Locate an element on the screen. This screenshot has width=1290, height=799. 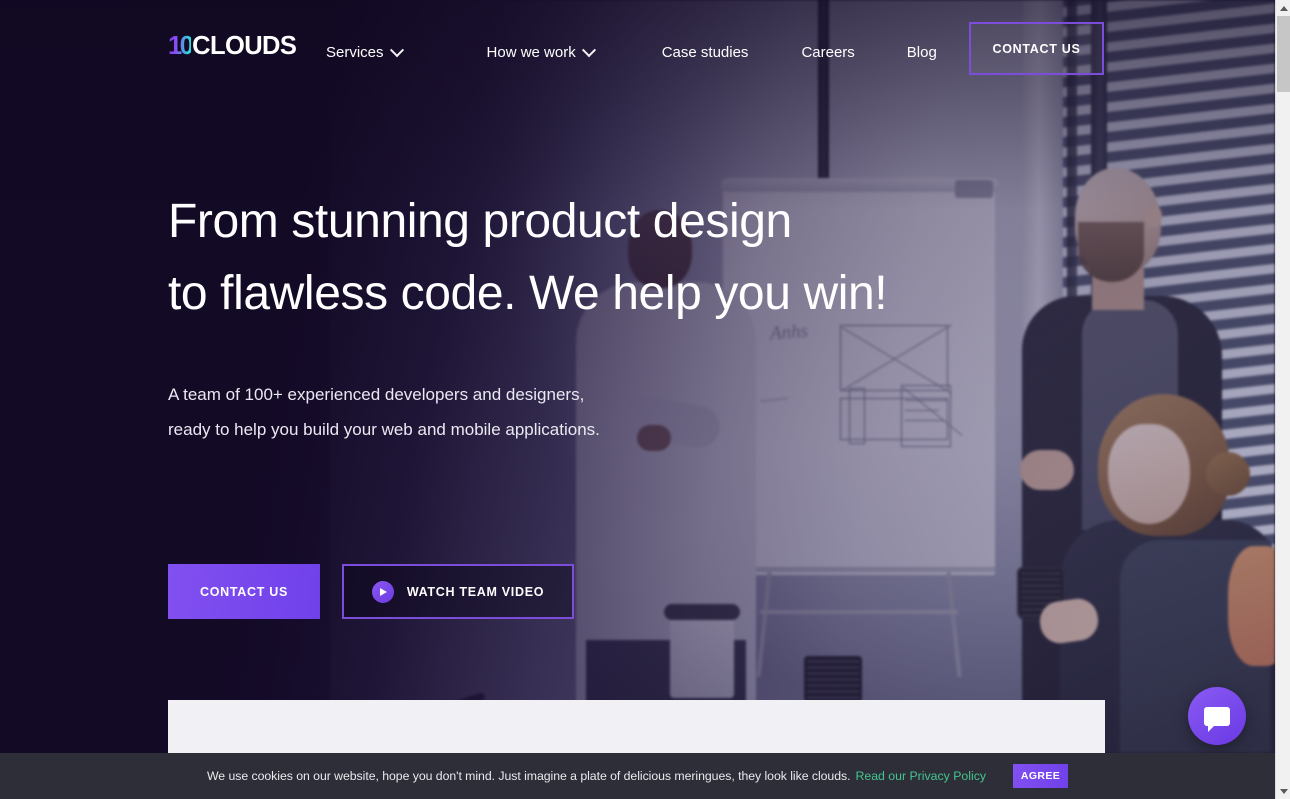
scroll-up-arrow-icon is located at coordinates (1283, 8).